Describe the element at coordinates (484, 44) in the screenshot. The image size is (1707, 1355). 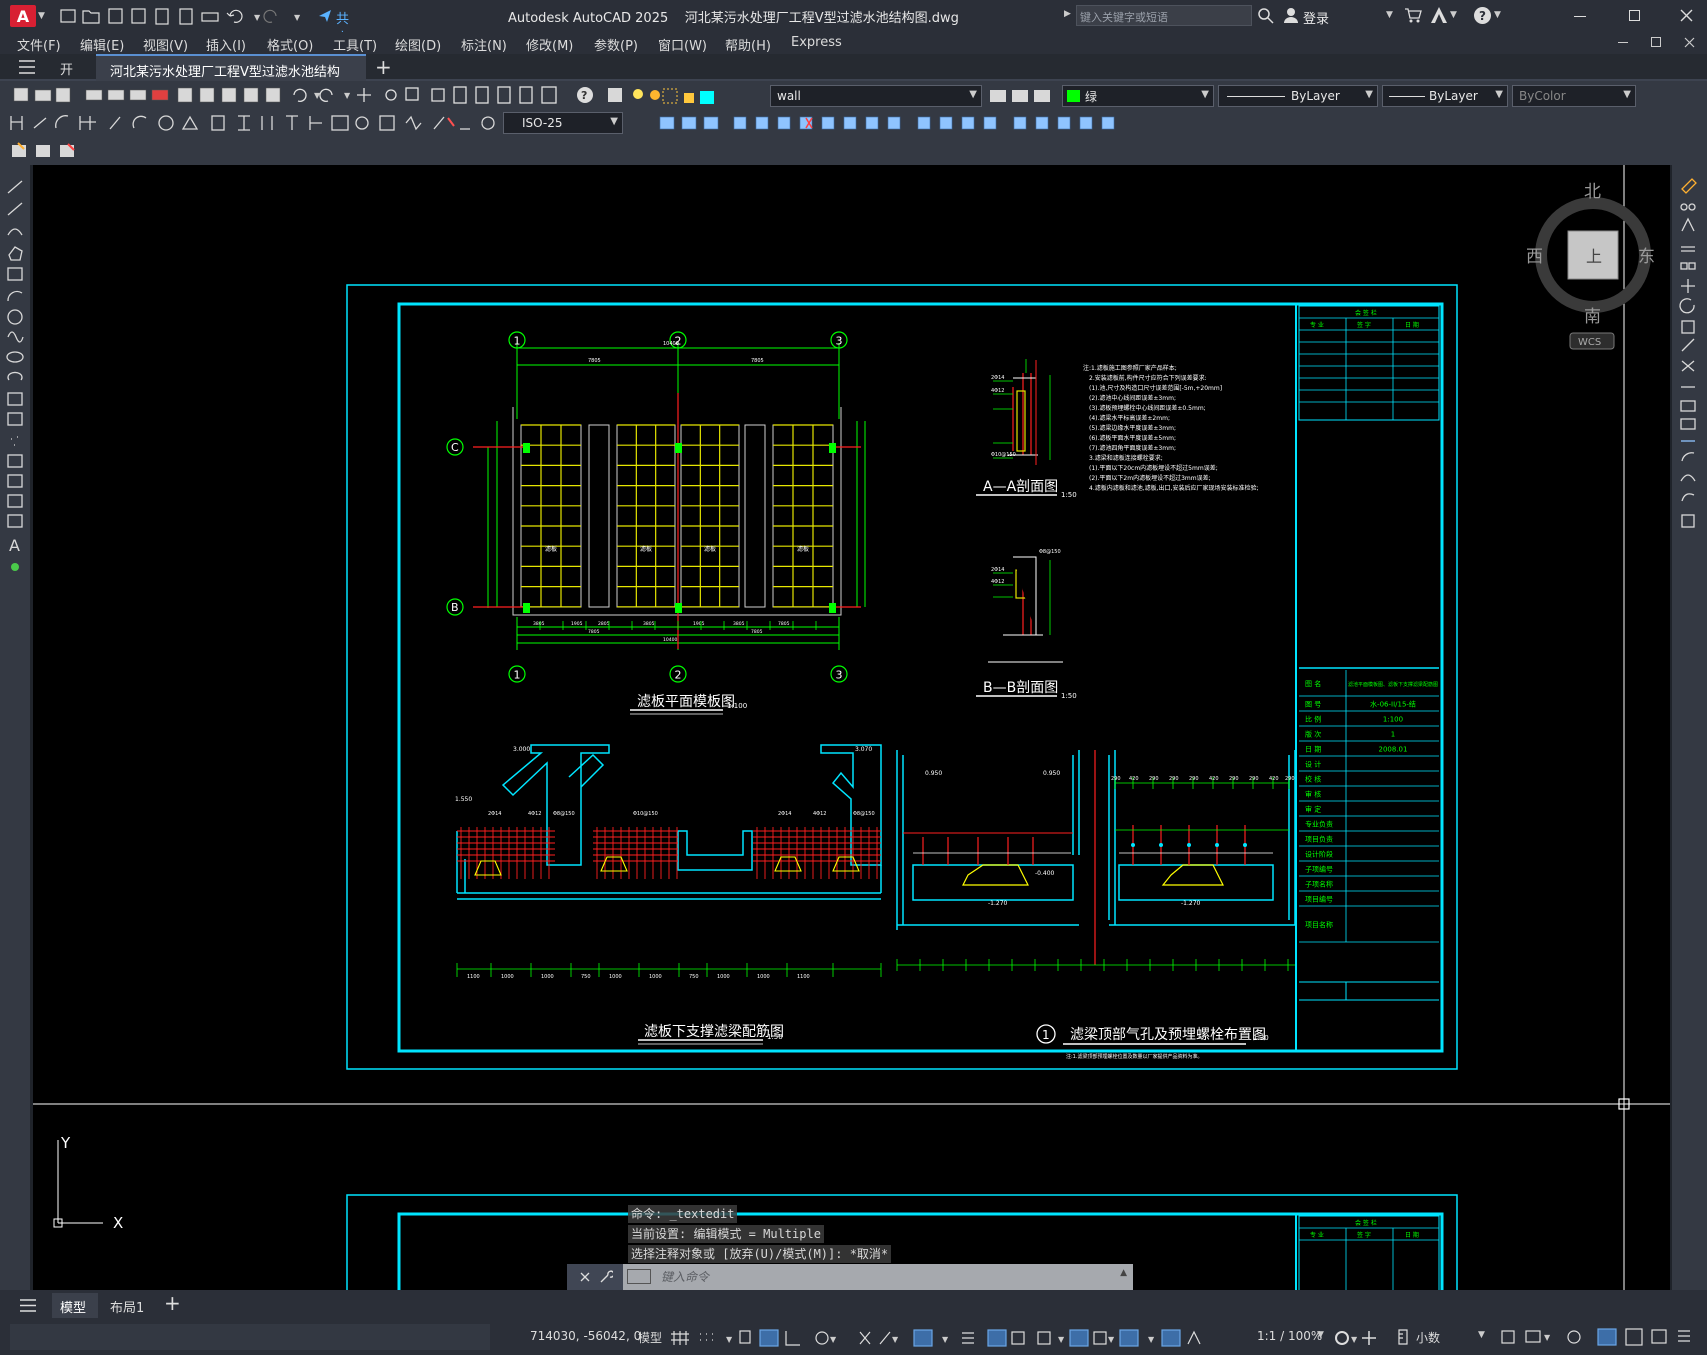
I see `menu-dimension: 标注(N)` at that location.